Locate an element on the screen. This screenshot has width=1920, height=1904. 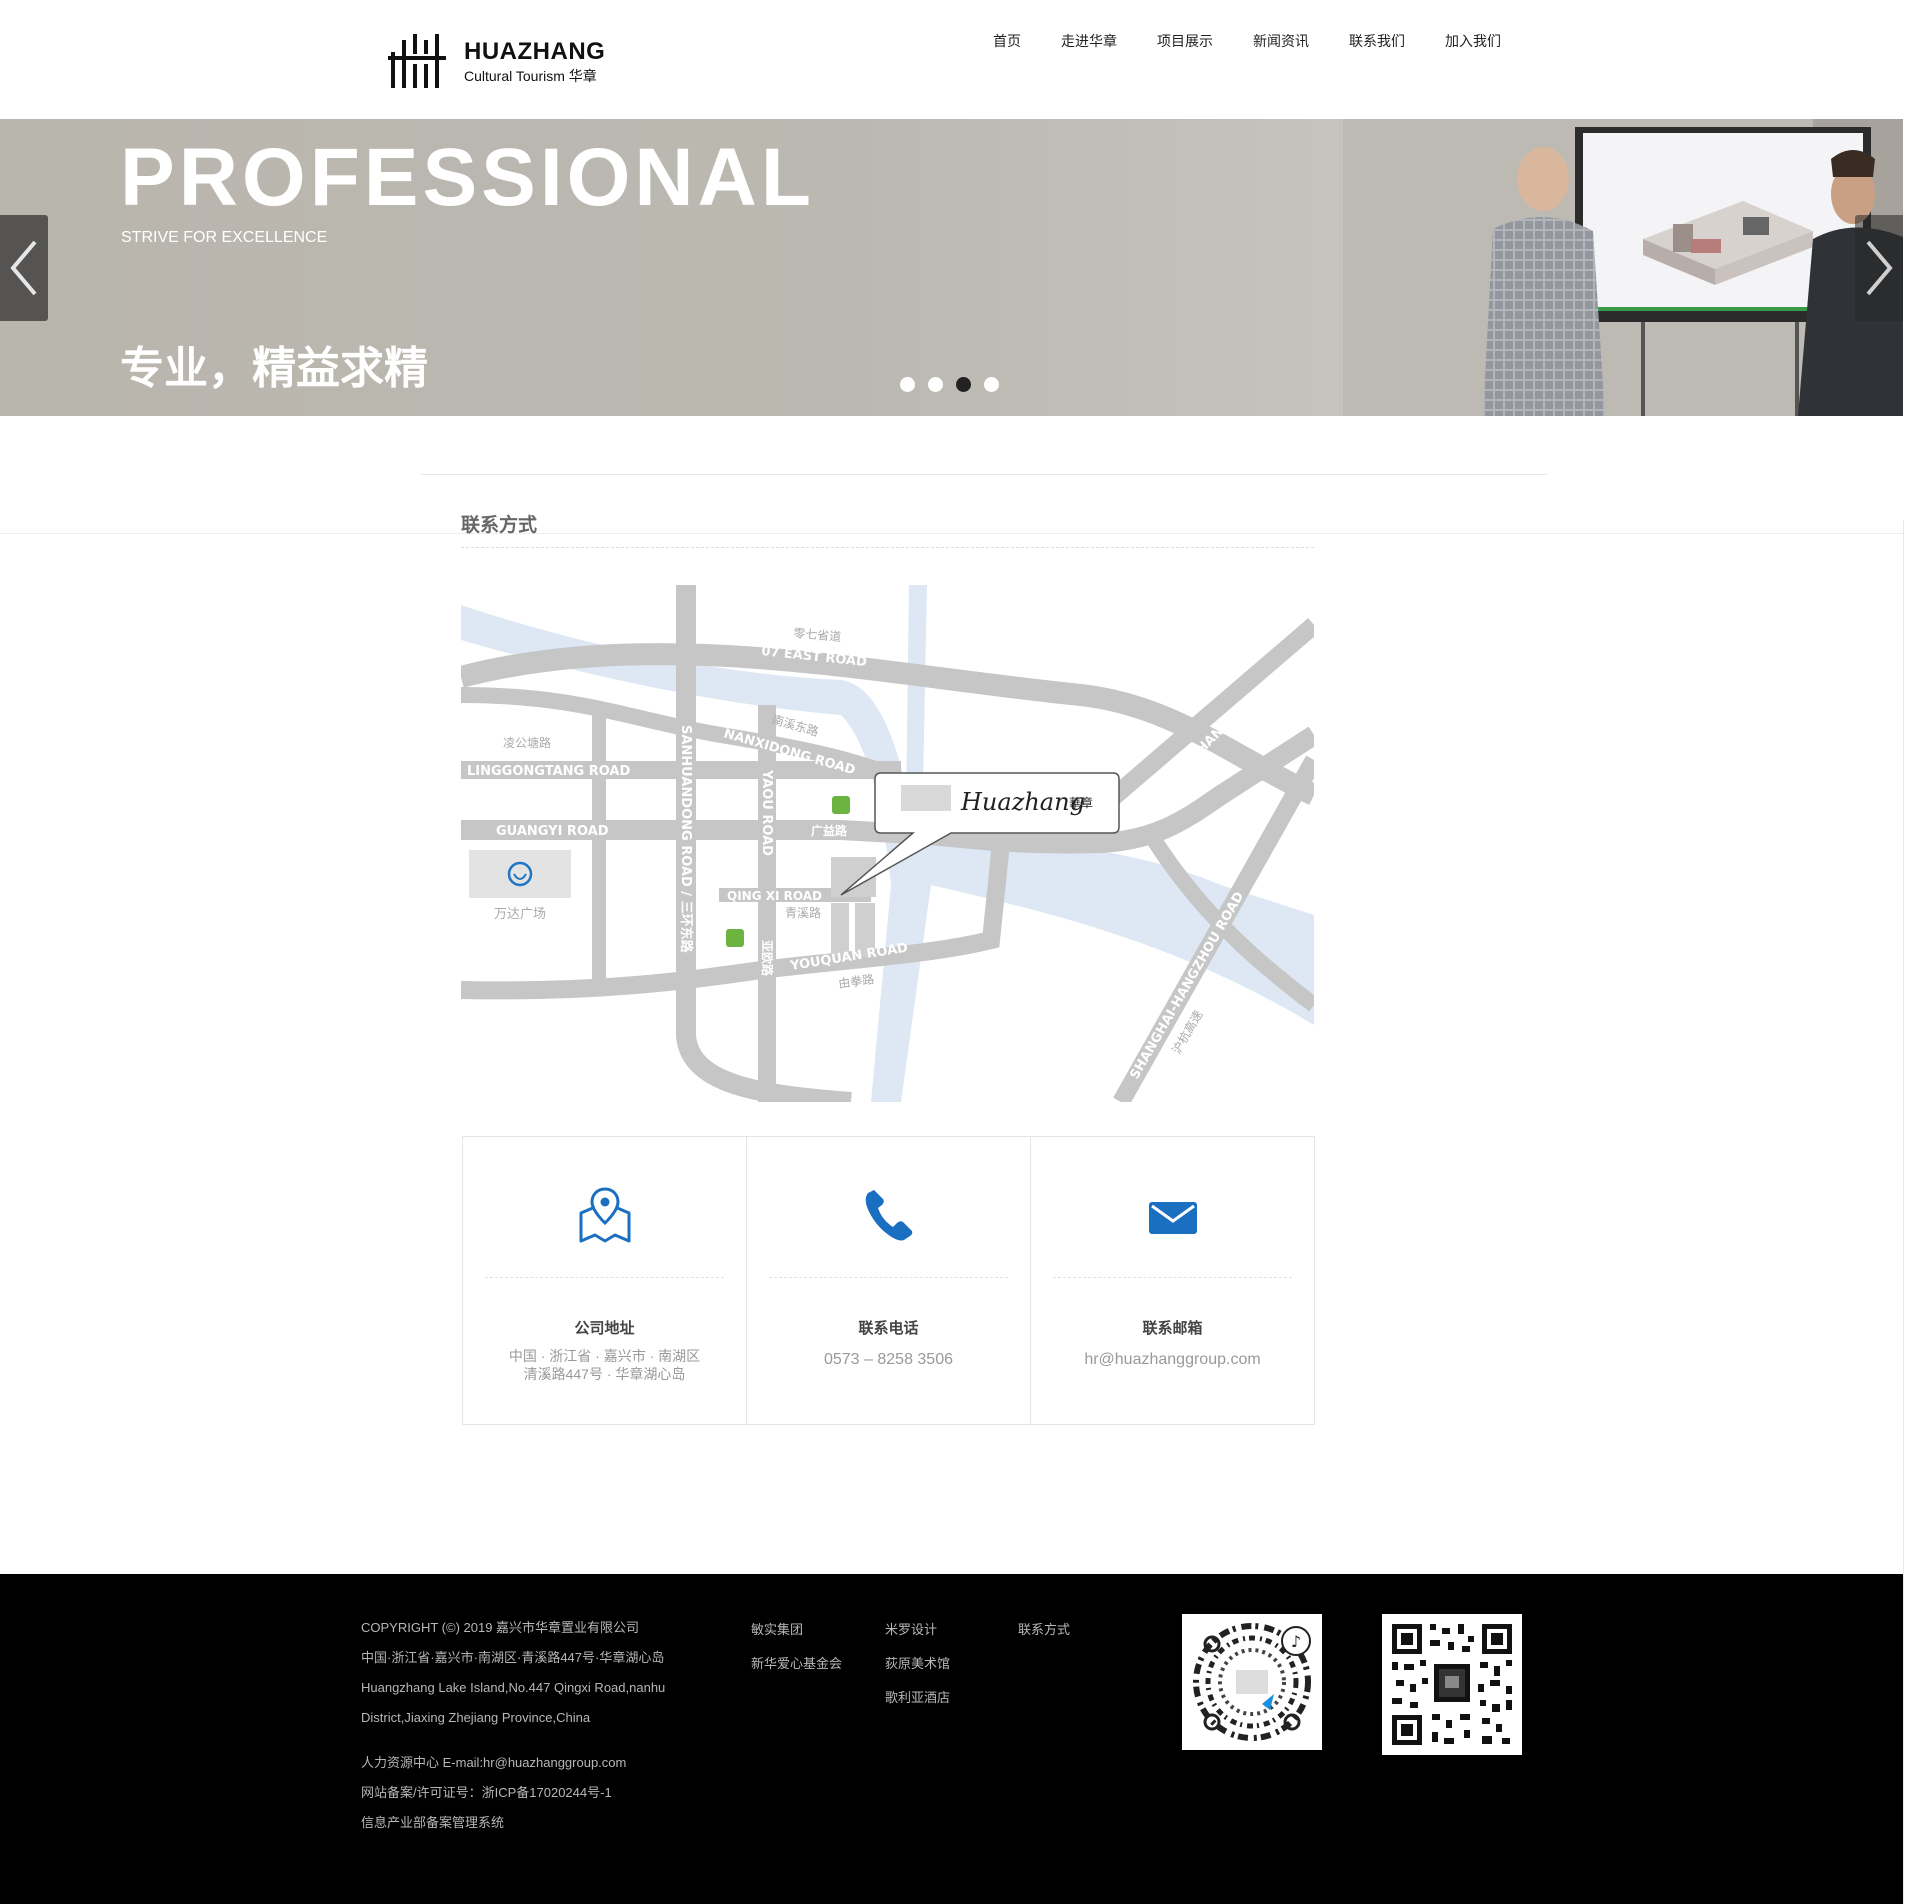
map-label: 零七省道 is located at coordinates (817, 635).